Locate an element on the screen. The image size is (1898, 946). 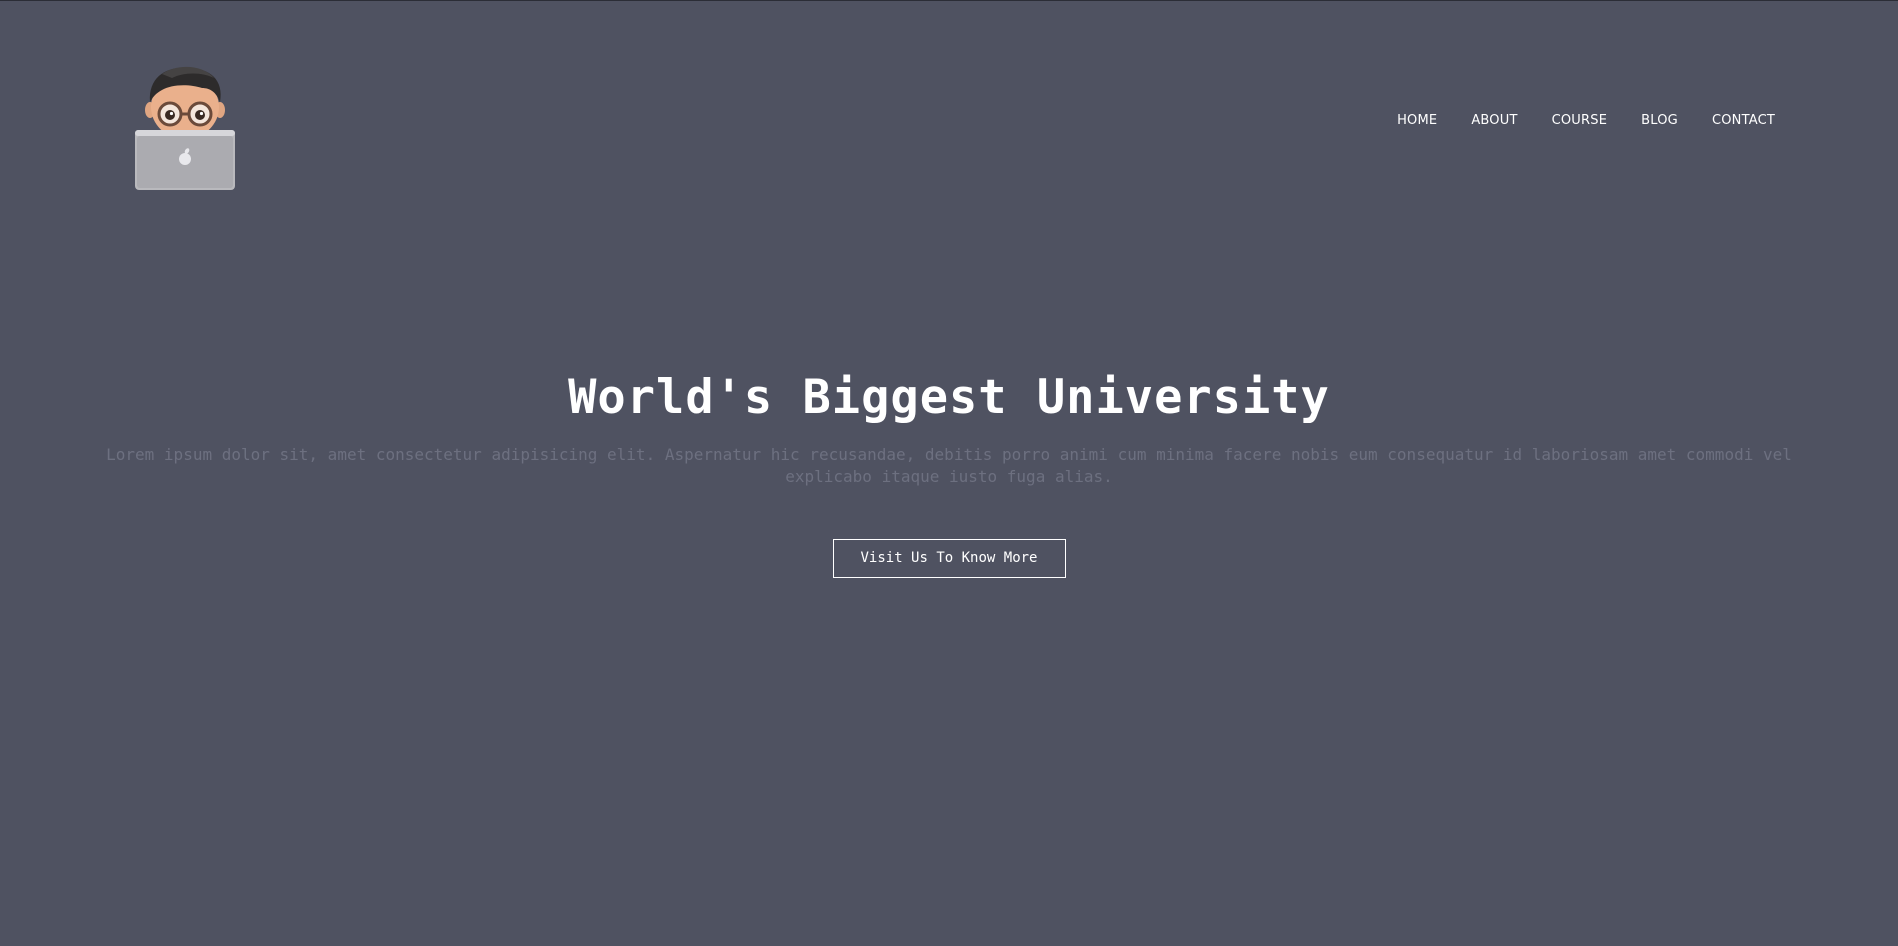
hero-title: World's Biggest University is located at coordinates (949, 397).